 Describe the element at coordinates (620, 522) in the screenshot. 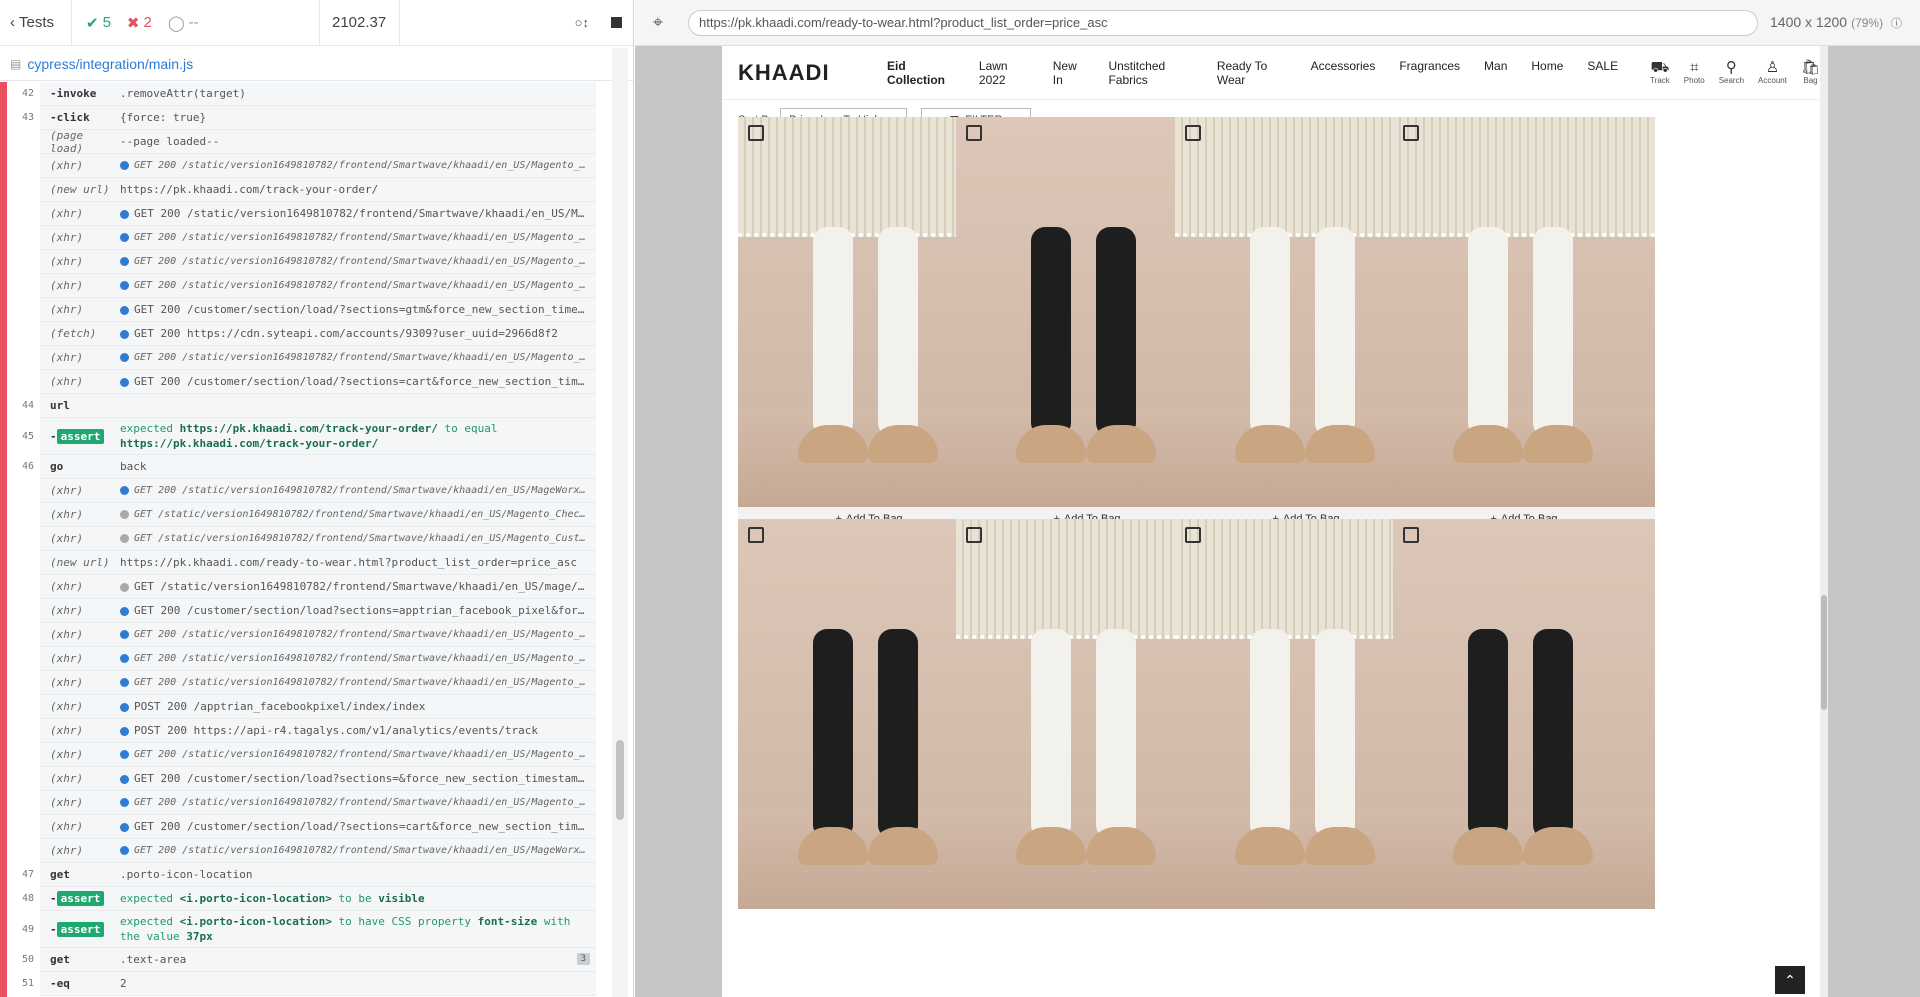

I see `reporter-scrollbar` at that location.